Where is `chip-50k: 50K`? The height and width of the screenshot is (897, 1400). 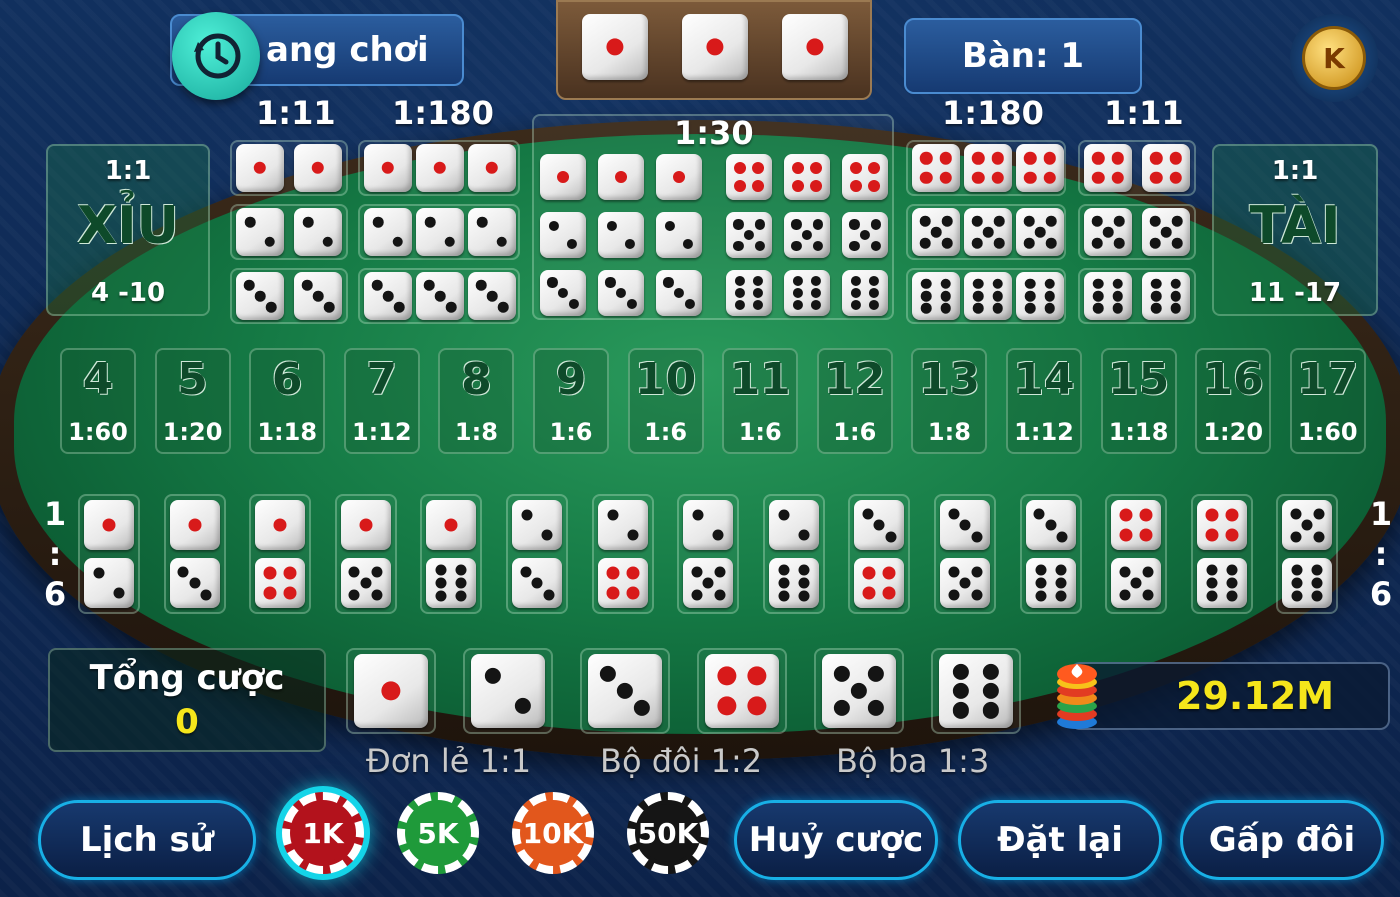 chip-50k: 50K is located at coordinates (668, 833).